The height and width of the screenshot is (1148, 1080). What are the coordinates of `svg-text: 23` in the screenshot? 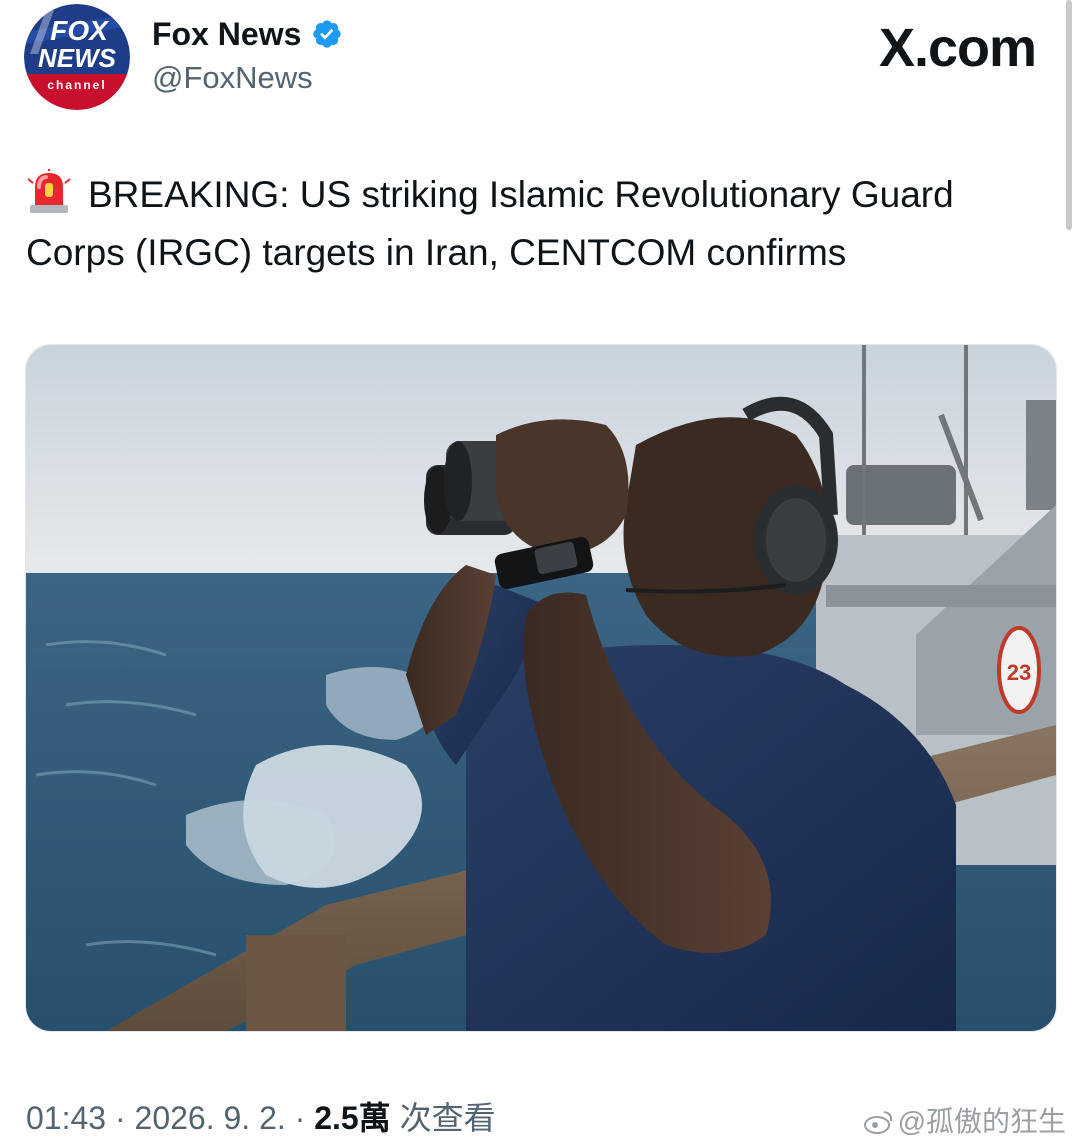 It's located at (1019, 672).